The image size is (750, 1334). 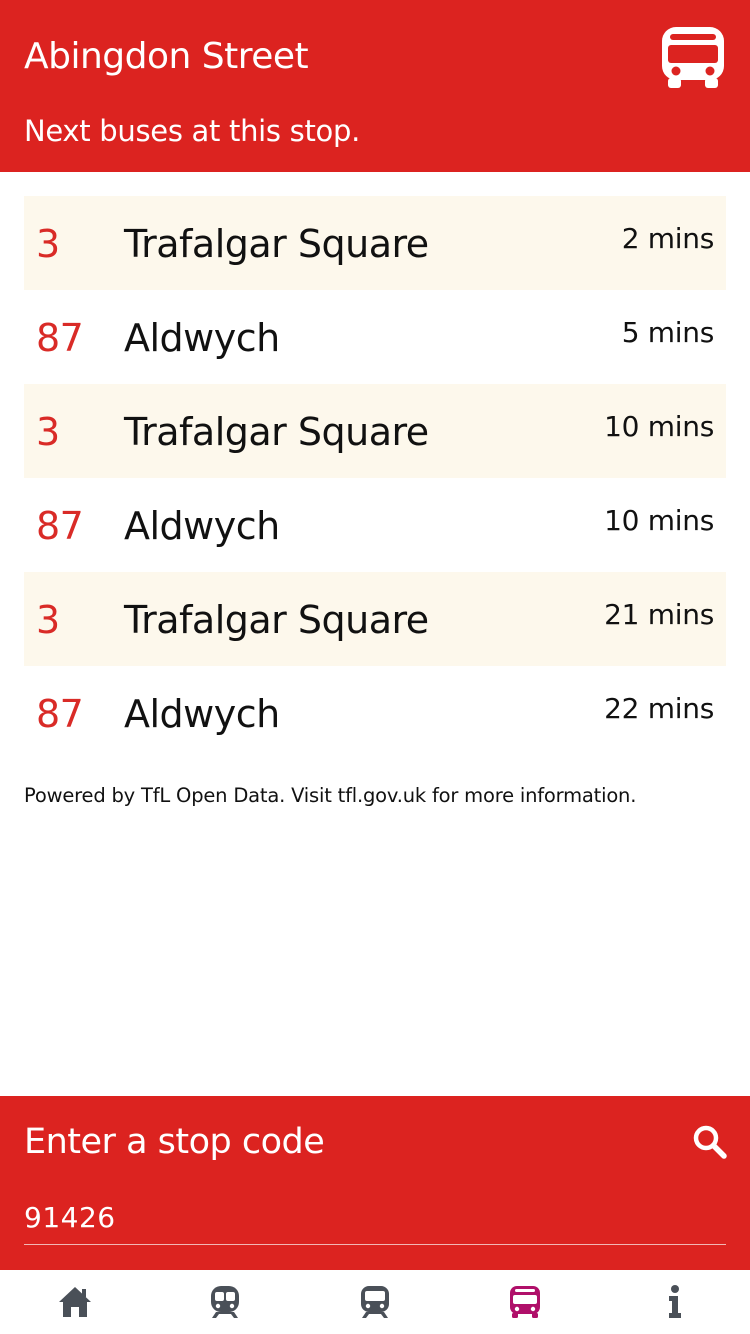 I want to click on stop-search-panel: Enter a stop code, so click(x=375, y=1183).